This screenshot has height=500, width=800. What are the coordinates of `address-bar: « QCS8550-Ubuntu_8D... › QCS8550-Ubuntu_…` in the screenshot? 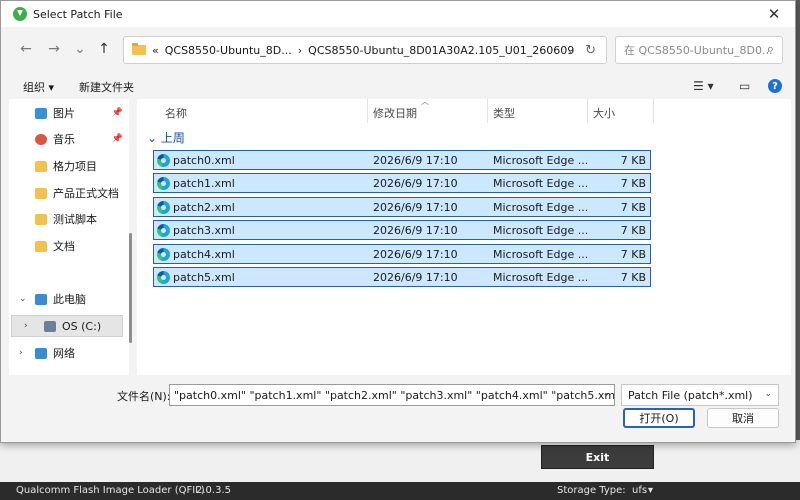 It's located at (365, 50).